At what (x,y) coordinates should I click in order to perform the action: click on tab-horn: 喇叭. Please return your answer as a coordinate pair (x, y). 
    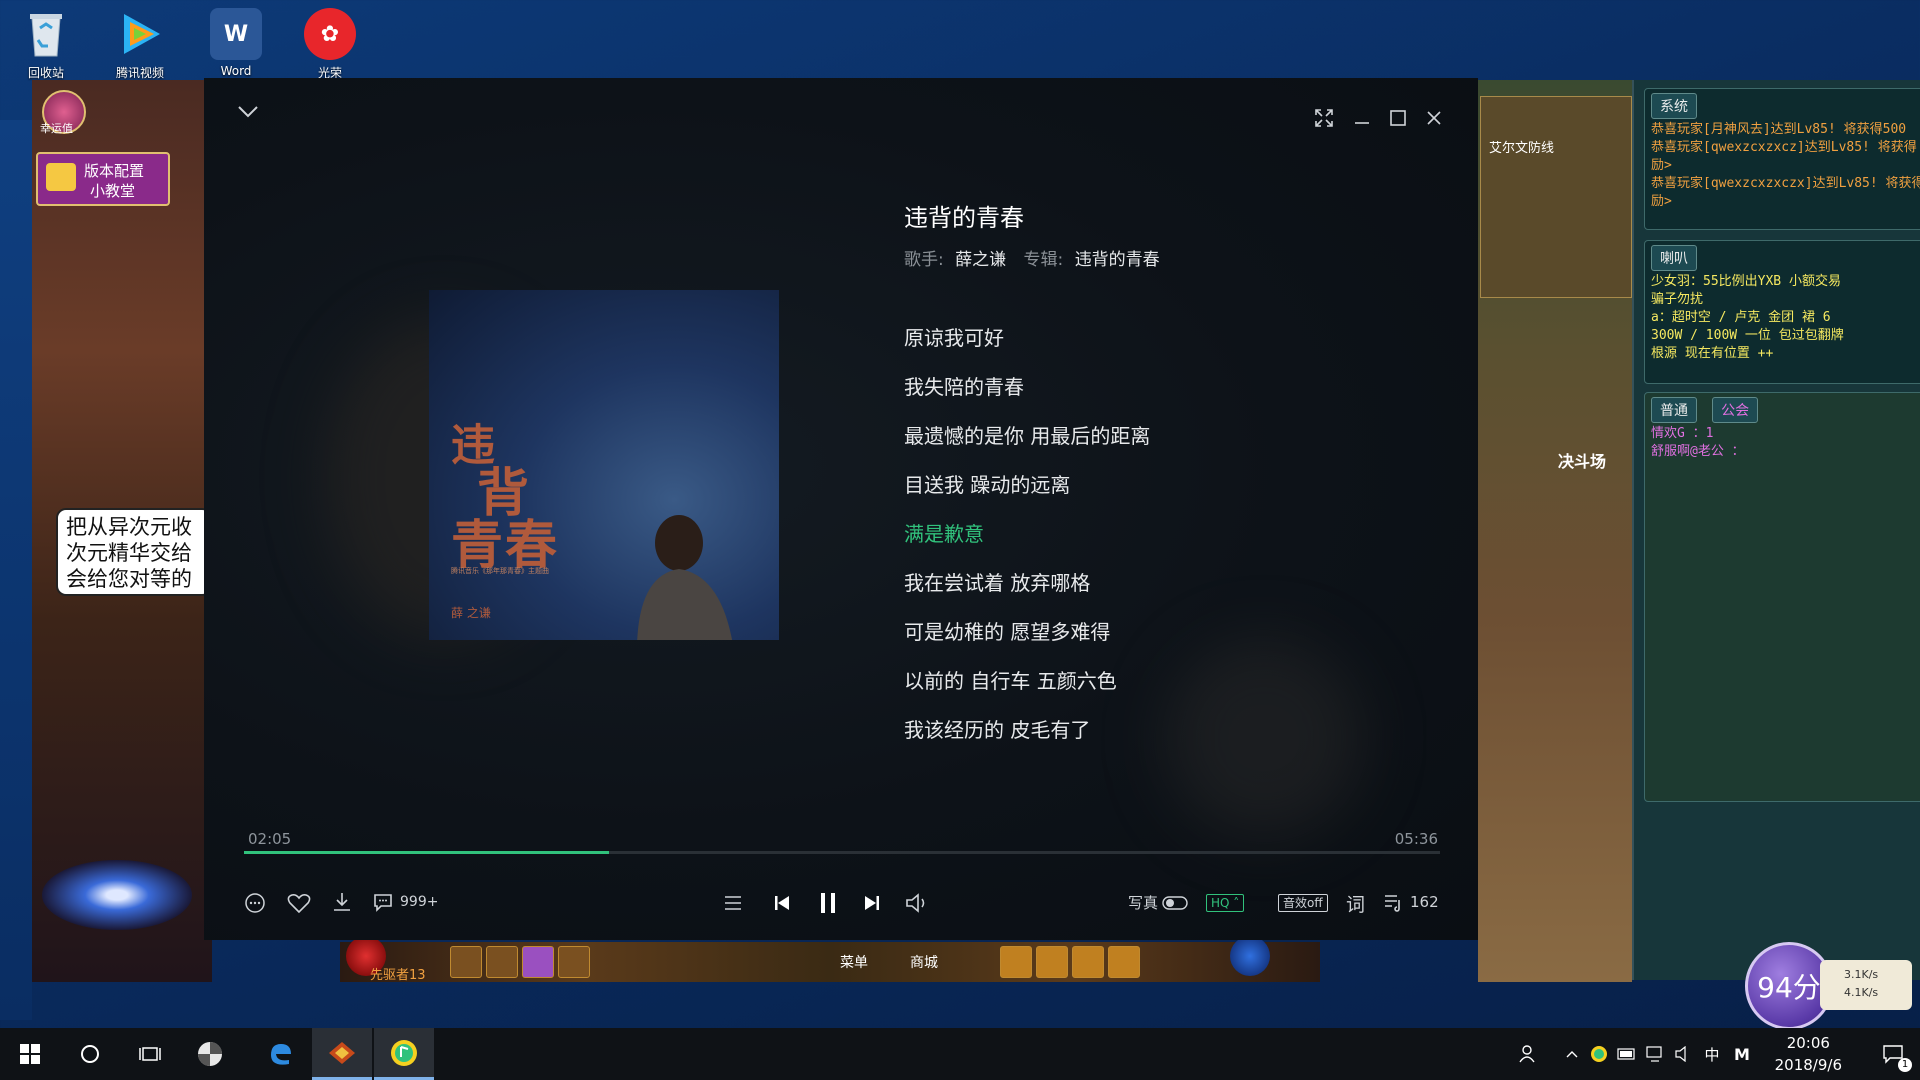
    Looking at the image, I should click on (1674, 258).